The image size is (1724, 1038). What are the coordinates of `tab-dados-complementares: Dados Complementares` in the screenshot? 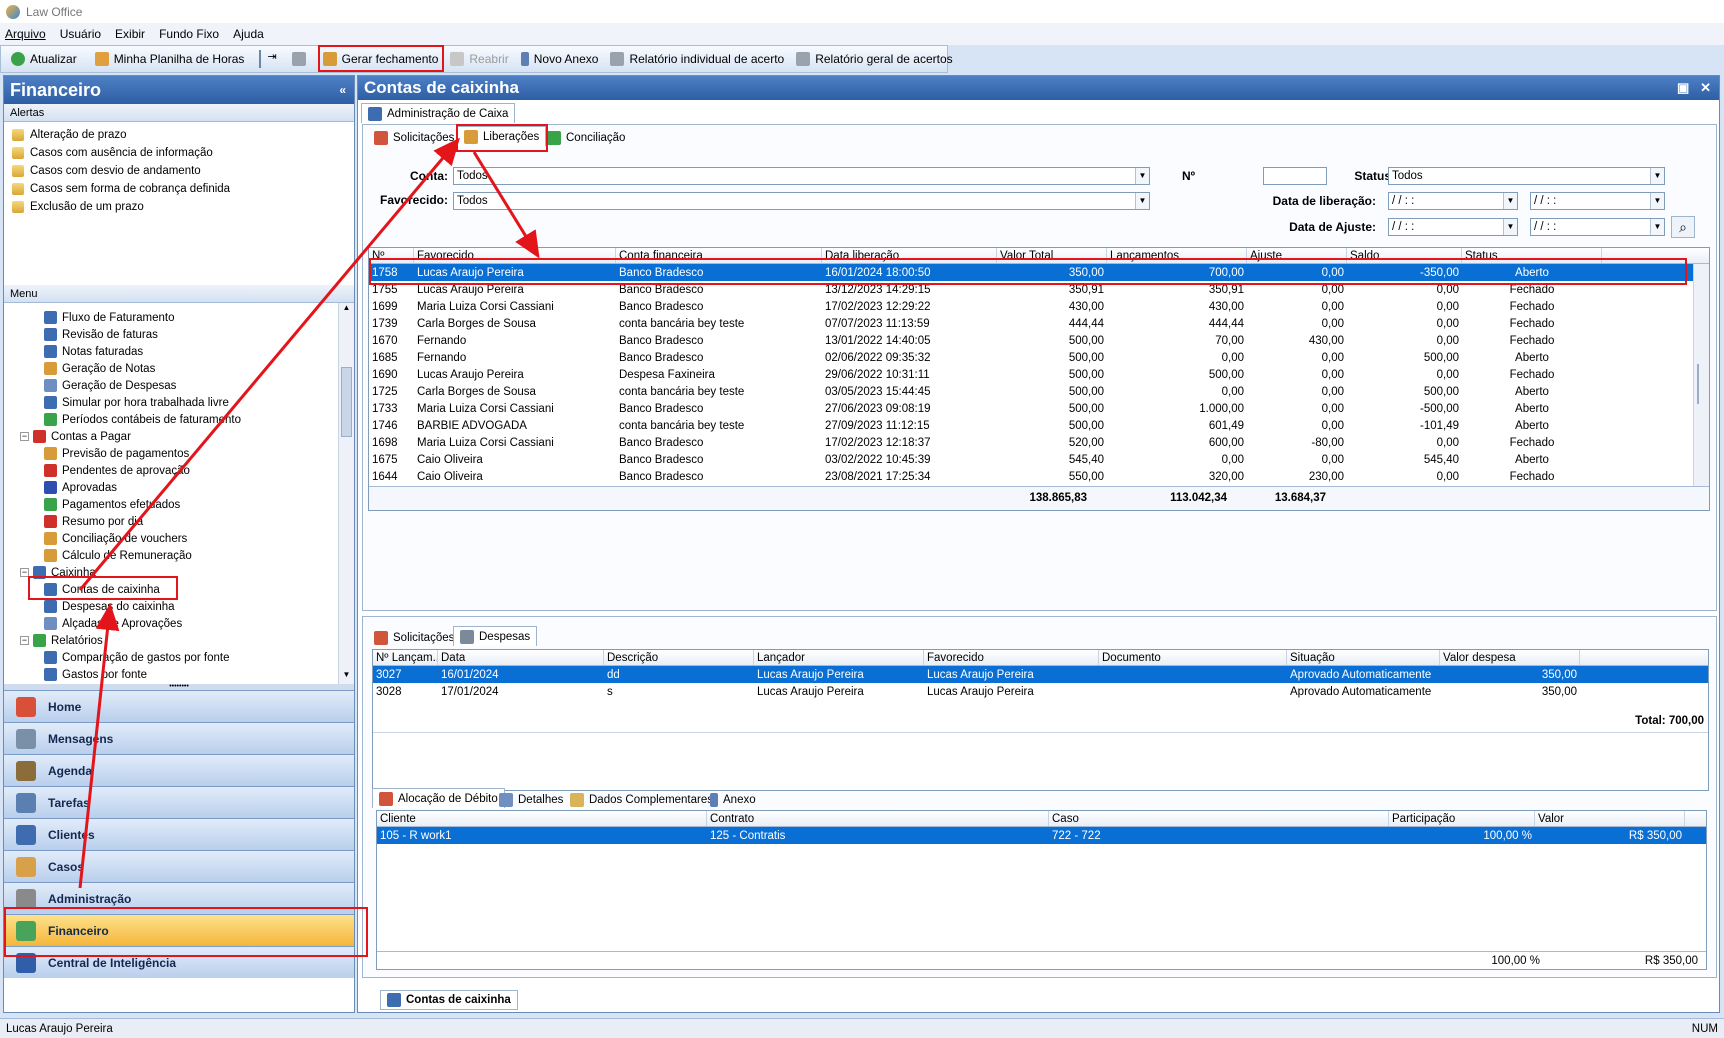 It's located at (641, 800).